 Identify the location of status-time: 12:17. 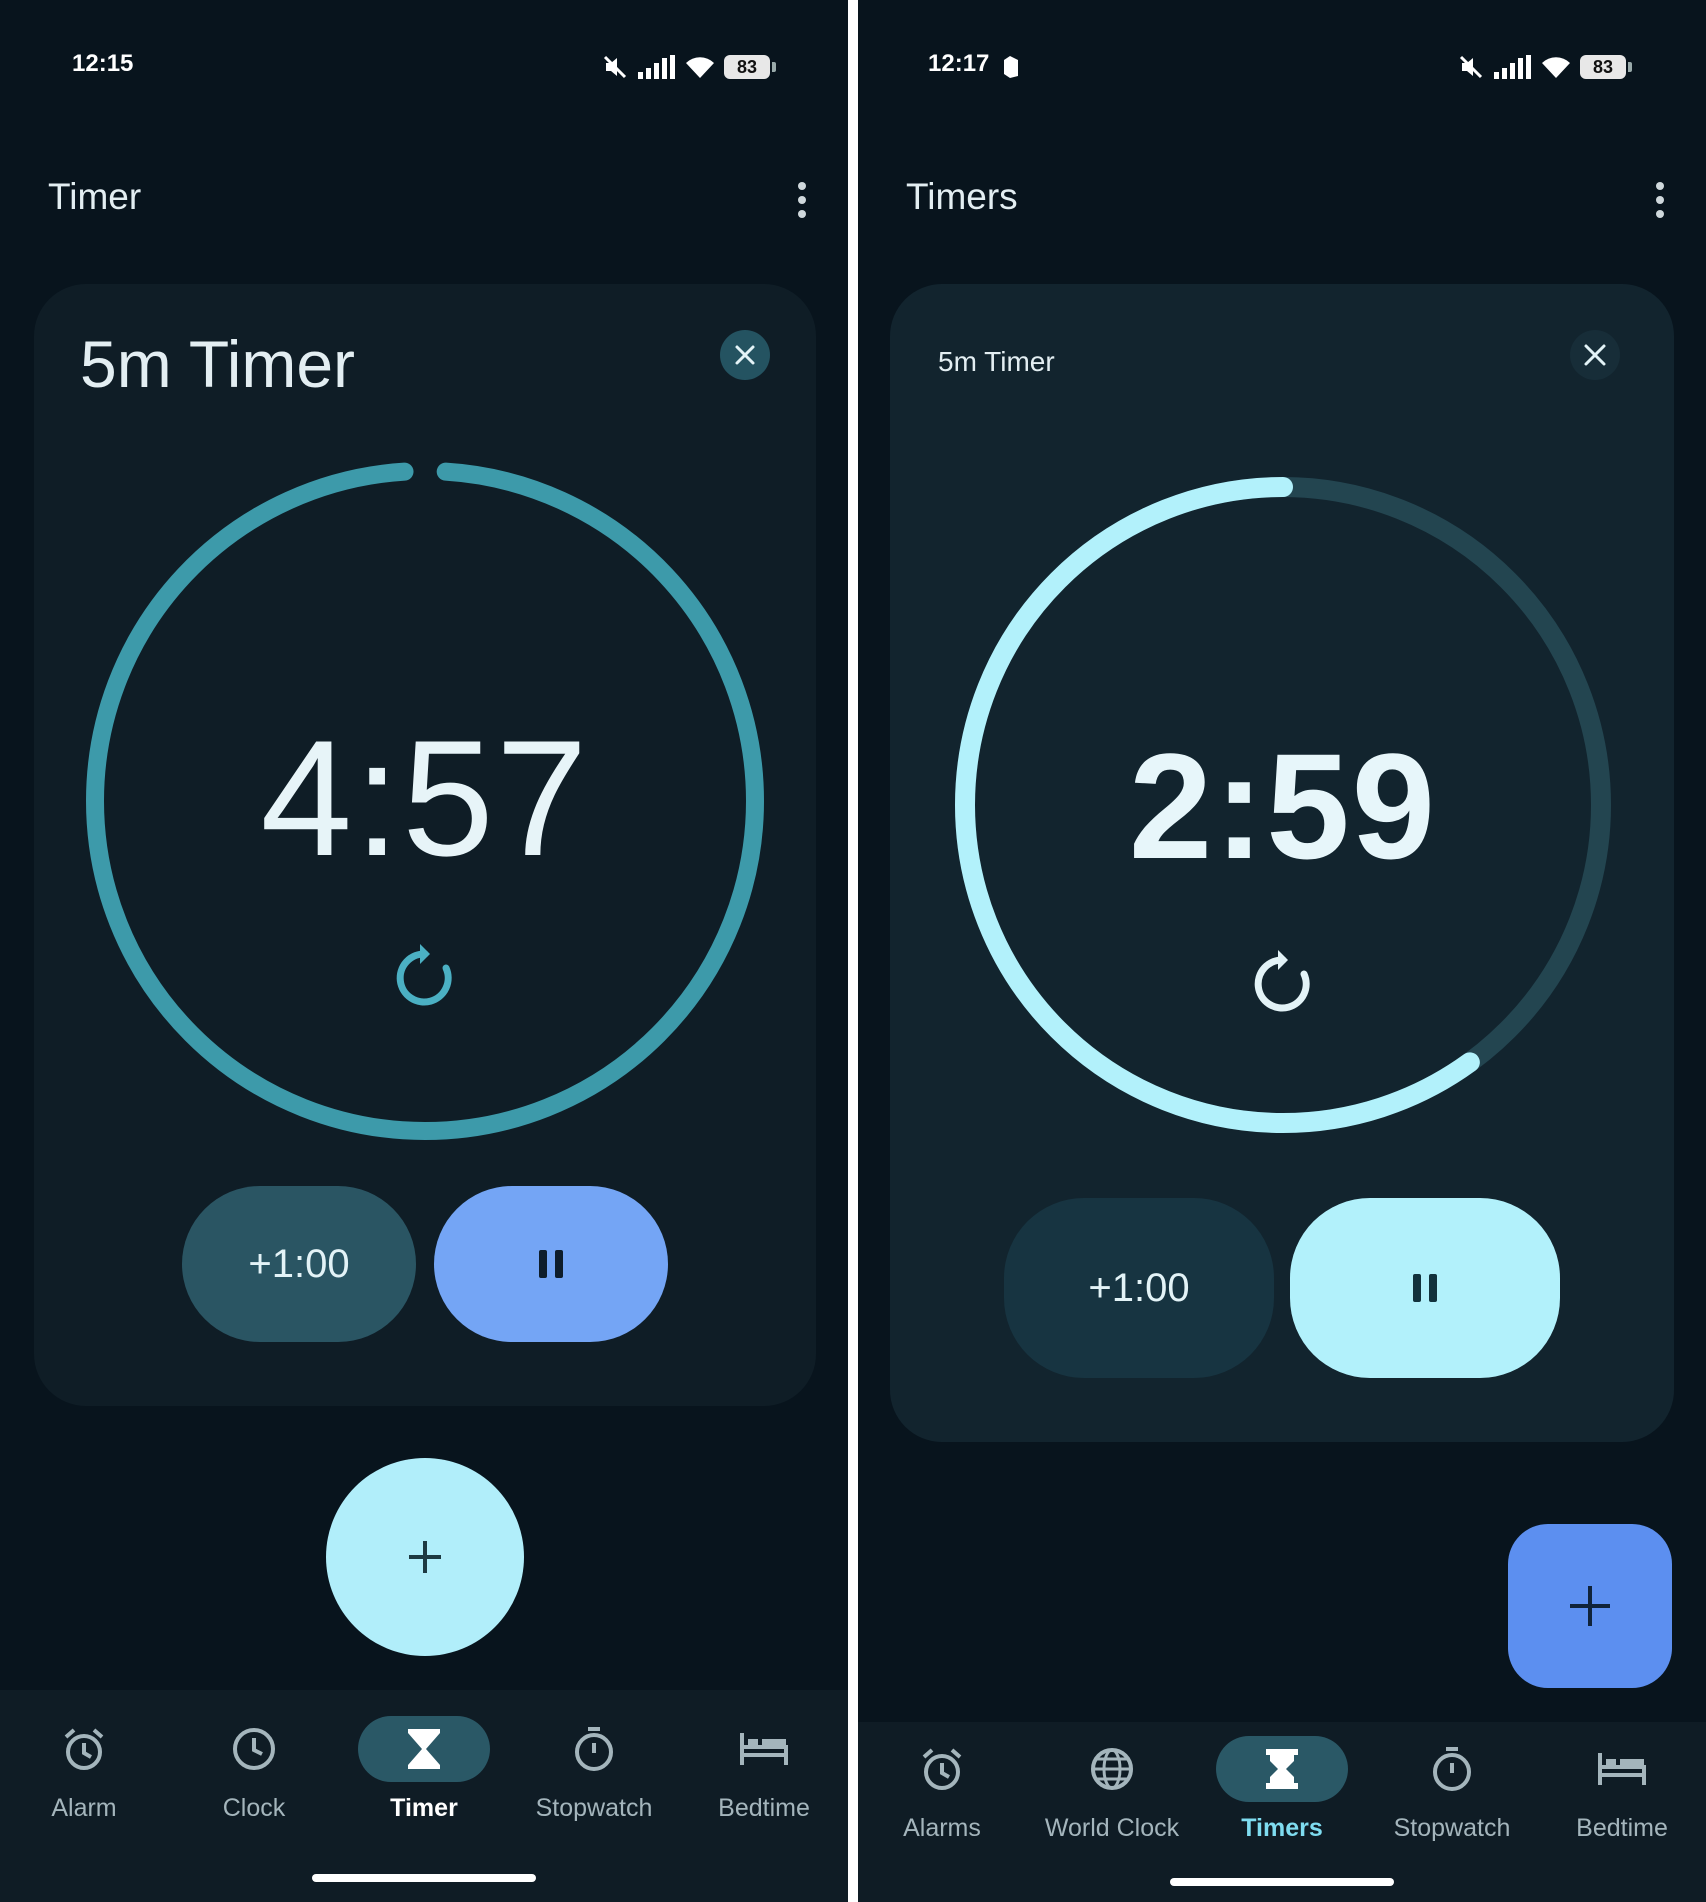
(959, 63).